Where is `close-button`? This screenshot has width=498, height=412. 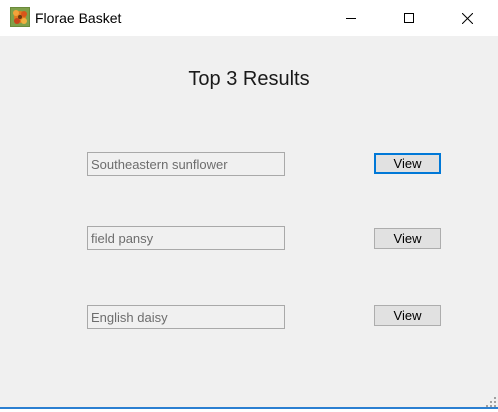 close-button is located at coordinates (467, 18).